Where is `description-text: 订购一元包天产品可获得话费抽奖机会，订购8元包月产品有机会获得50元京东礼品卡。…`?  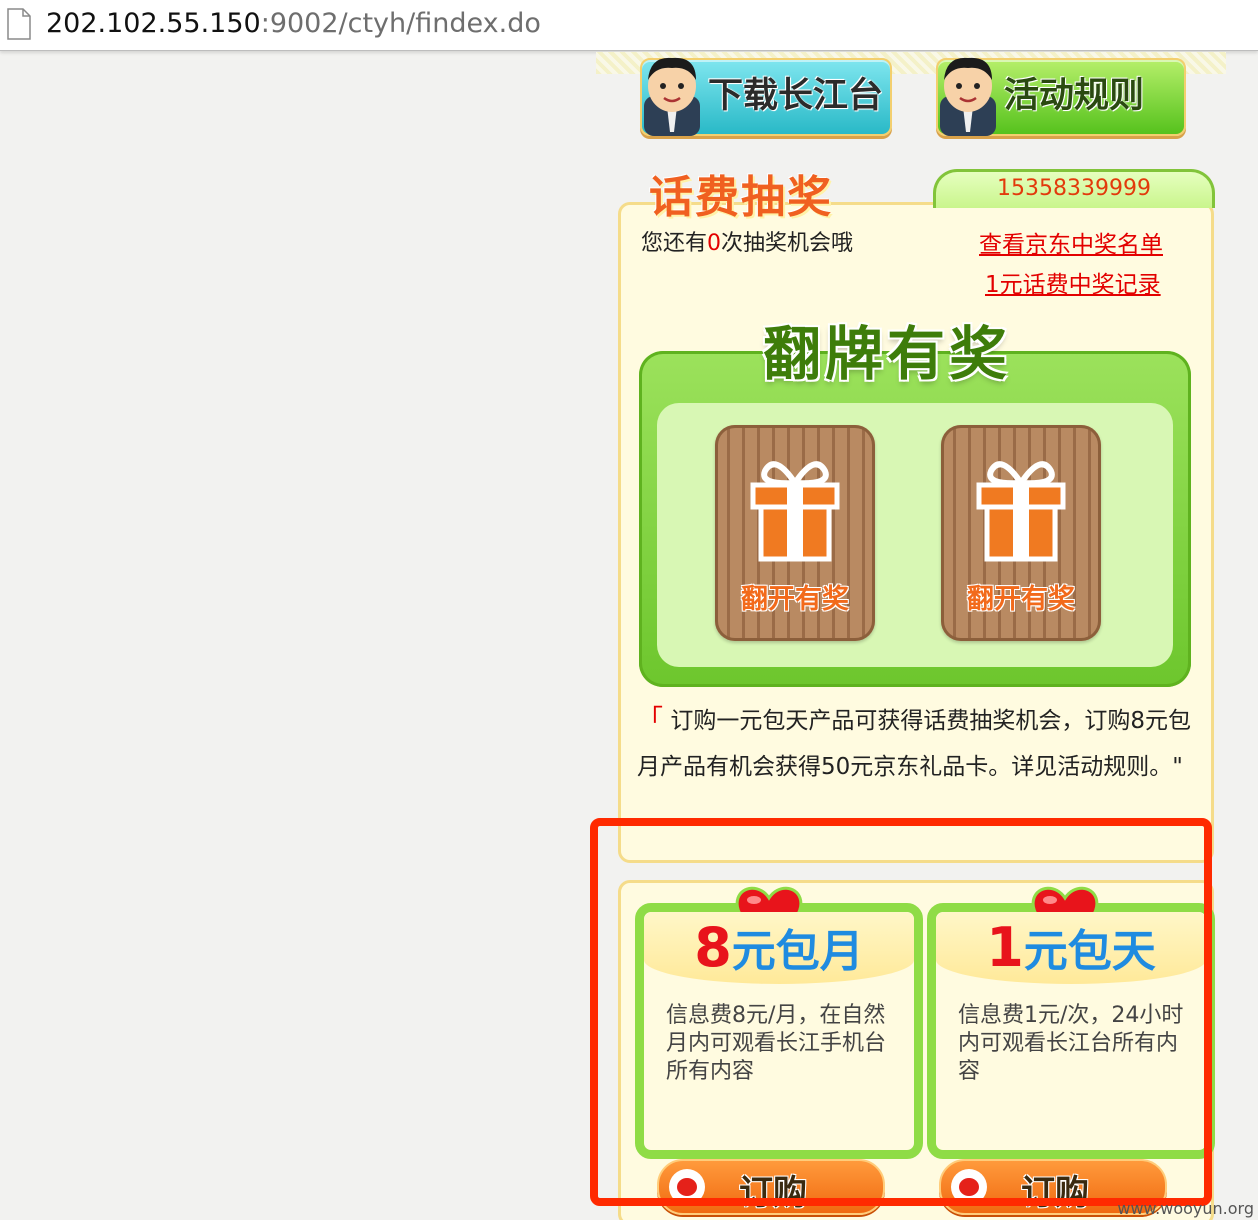
description-text: 订购一元包天产品可获得话费抽奖机会，订购8元包月产品有机会获得50元京东礼品卡。… is located at coordinates (914, 744).